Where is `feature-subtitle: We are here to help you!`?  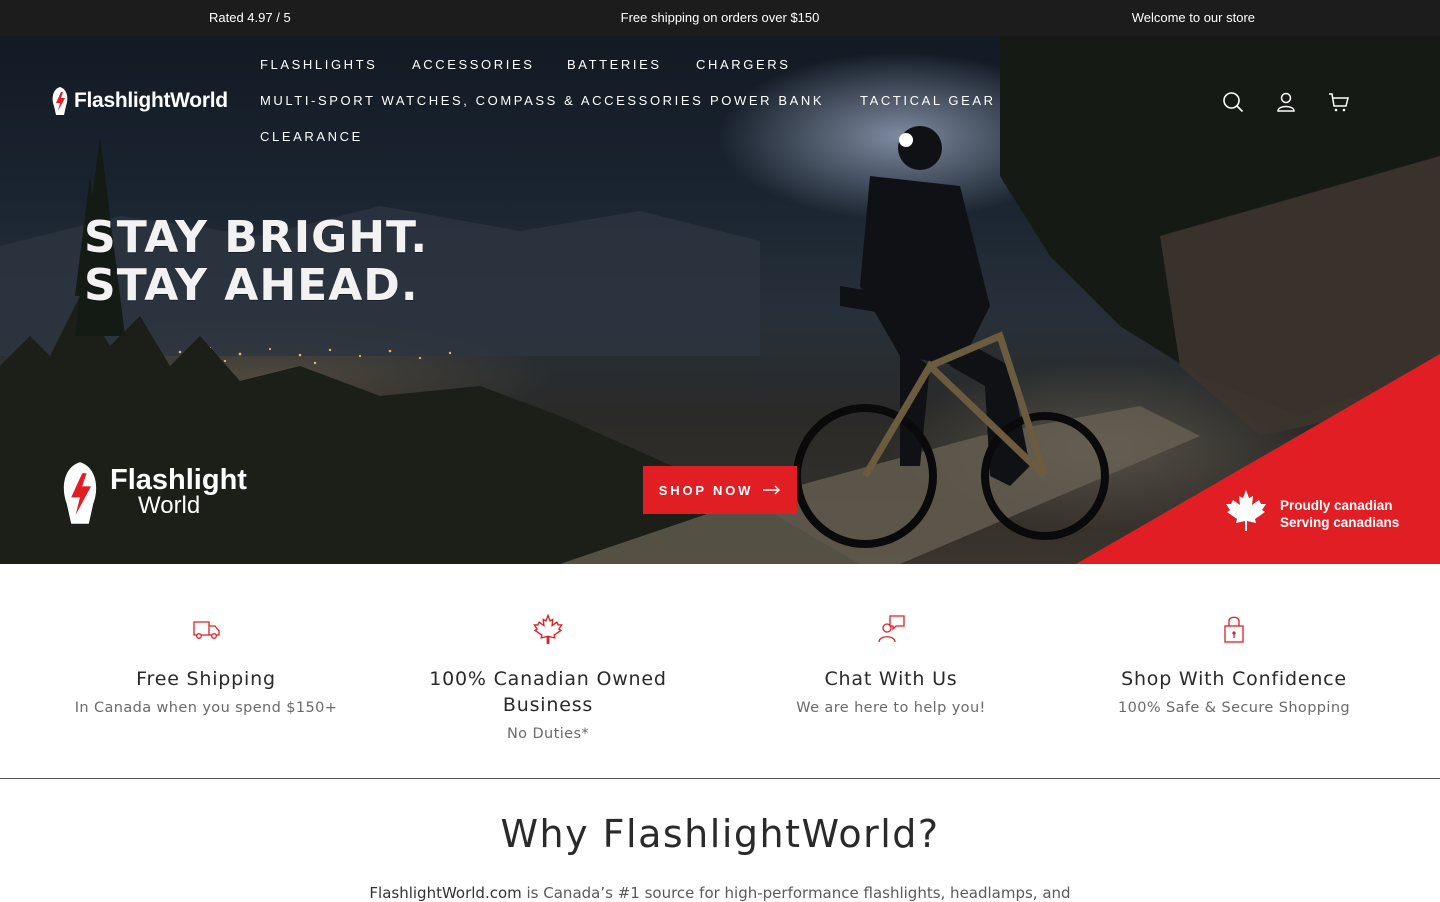
feature-subtitle: We are here to help you! is located at coordinates (891, 708).